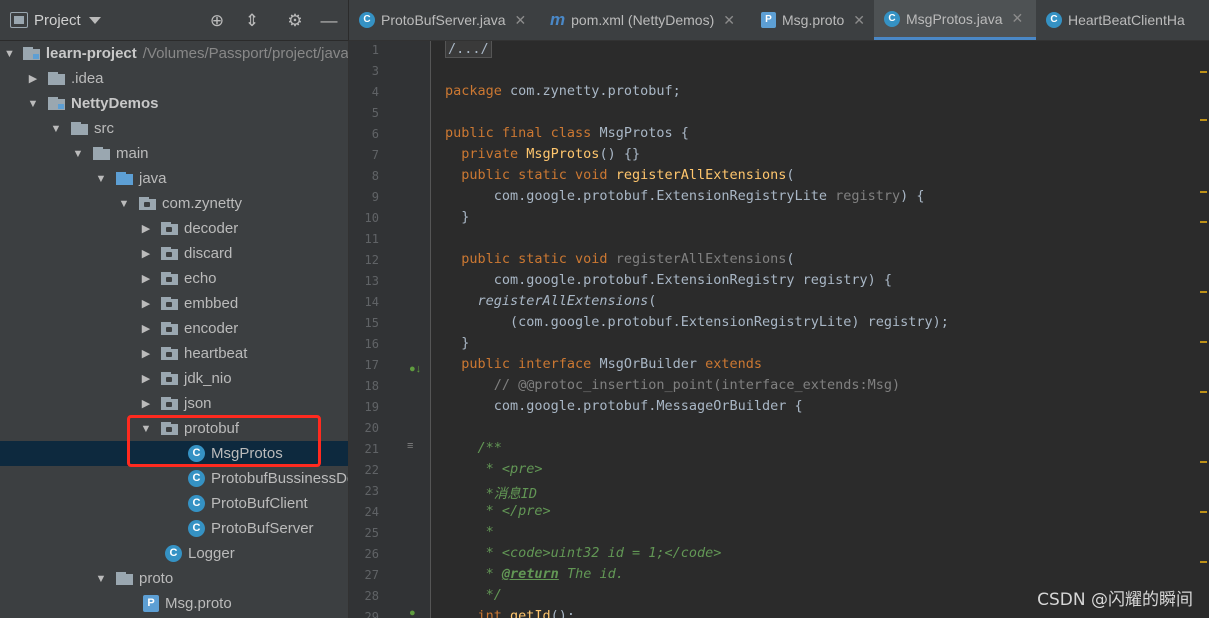  What do you see at coordinates (371, 281) in the screenshot?
I see `line-number: 13` at bounding box center [371, 281].